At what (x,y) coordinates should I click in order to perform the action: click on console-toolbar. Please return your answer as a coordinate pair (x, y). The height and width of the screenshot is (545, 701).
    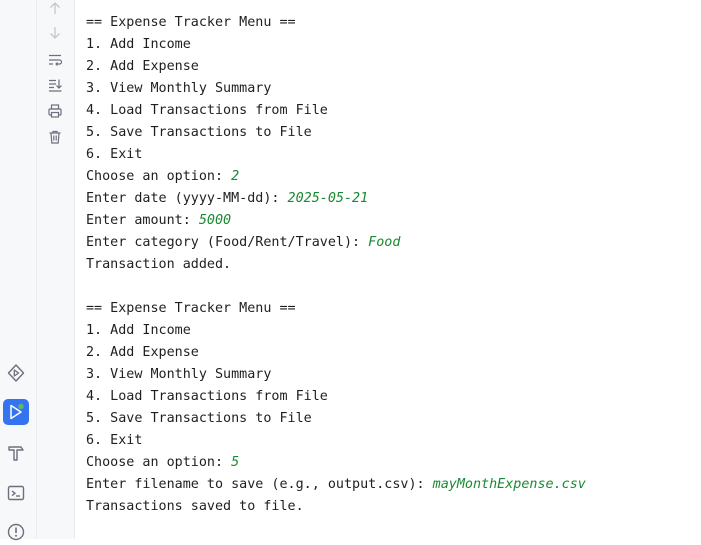
    Looking at the image, I should click on (56, 269).